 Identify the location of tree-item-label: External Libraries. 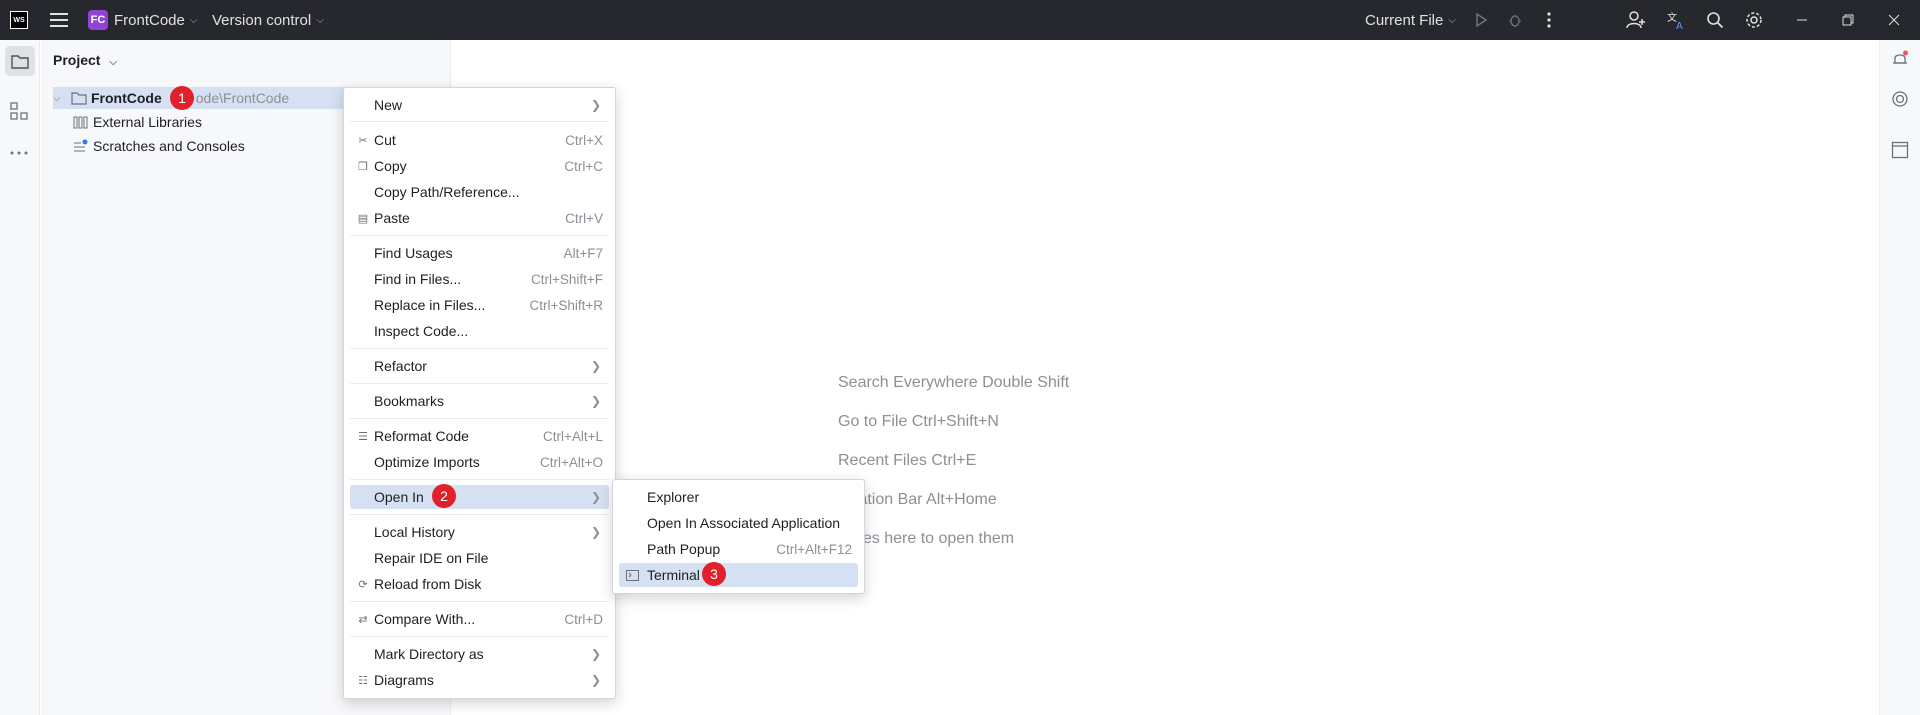
(147, 122).